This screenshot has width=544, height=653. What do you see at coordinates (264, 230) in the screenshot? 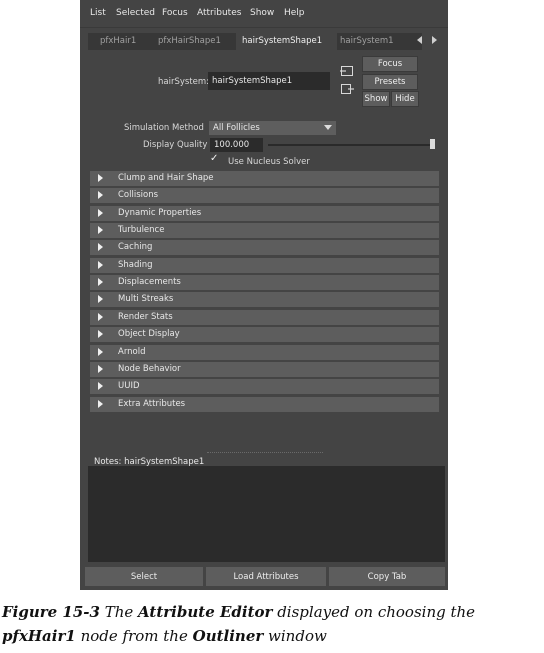
I see `section-turbulence: Turbulence` at bounding box center [264, 230].